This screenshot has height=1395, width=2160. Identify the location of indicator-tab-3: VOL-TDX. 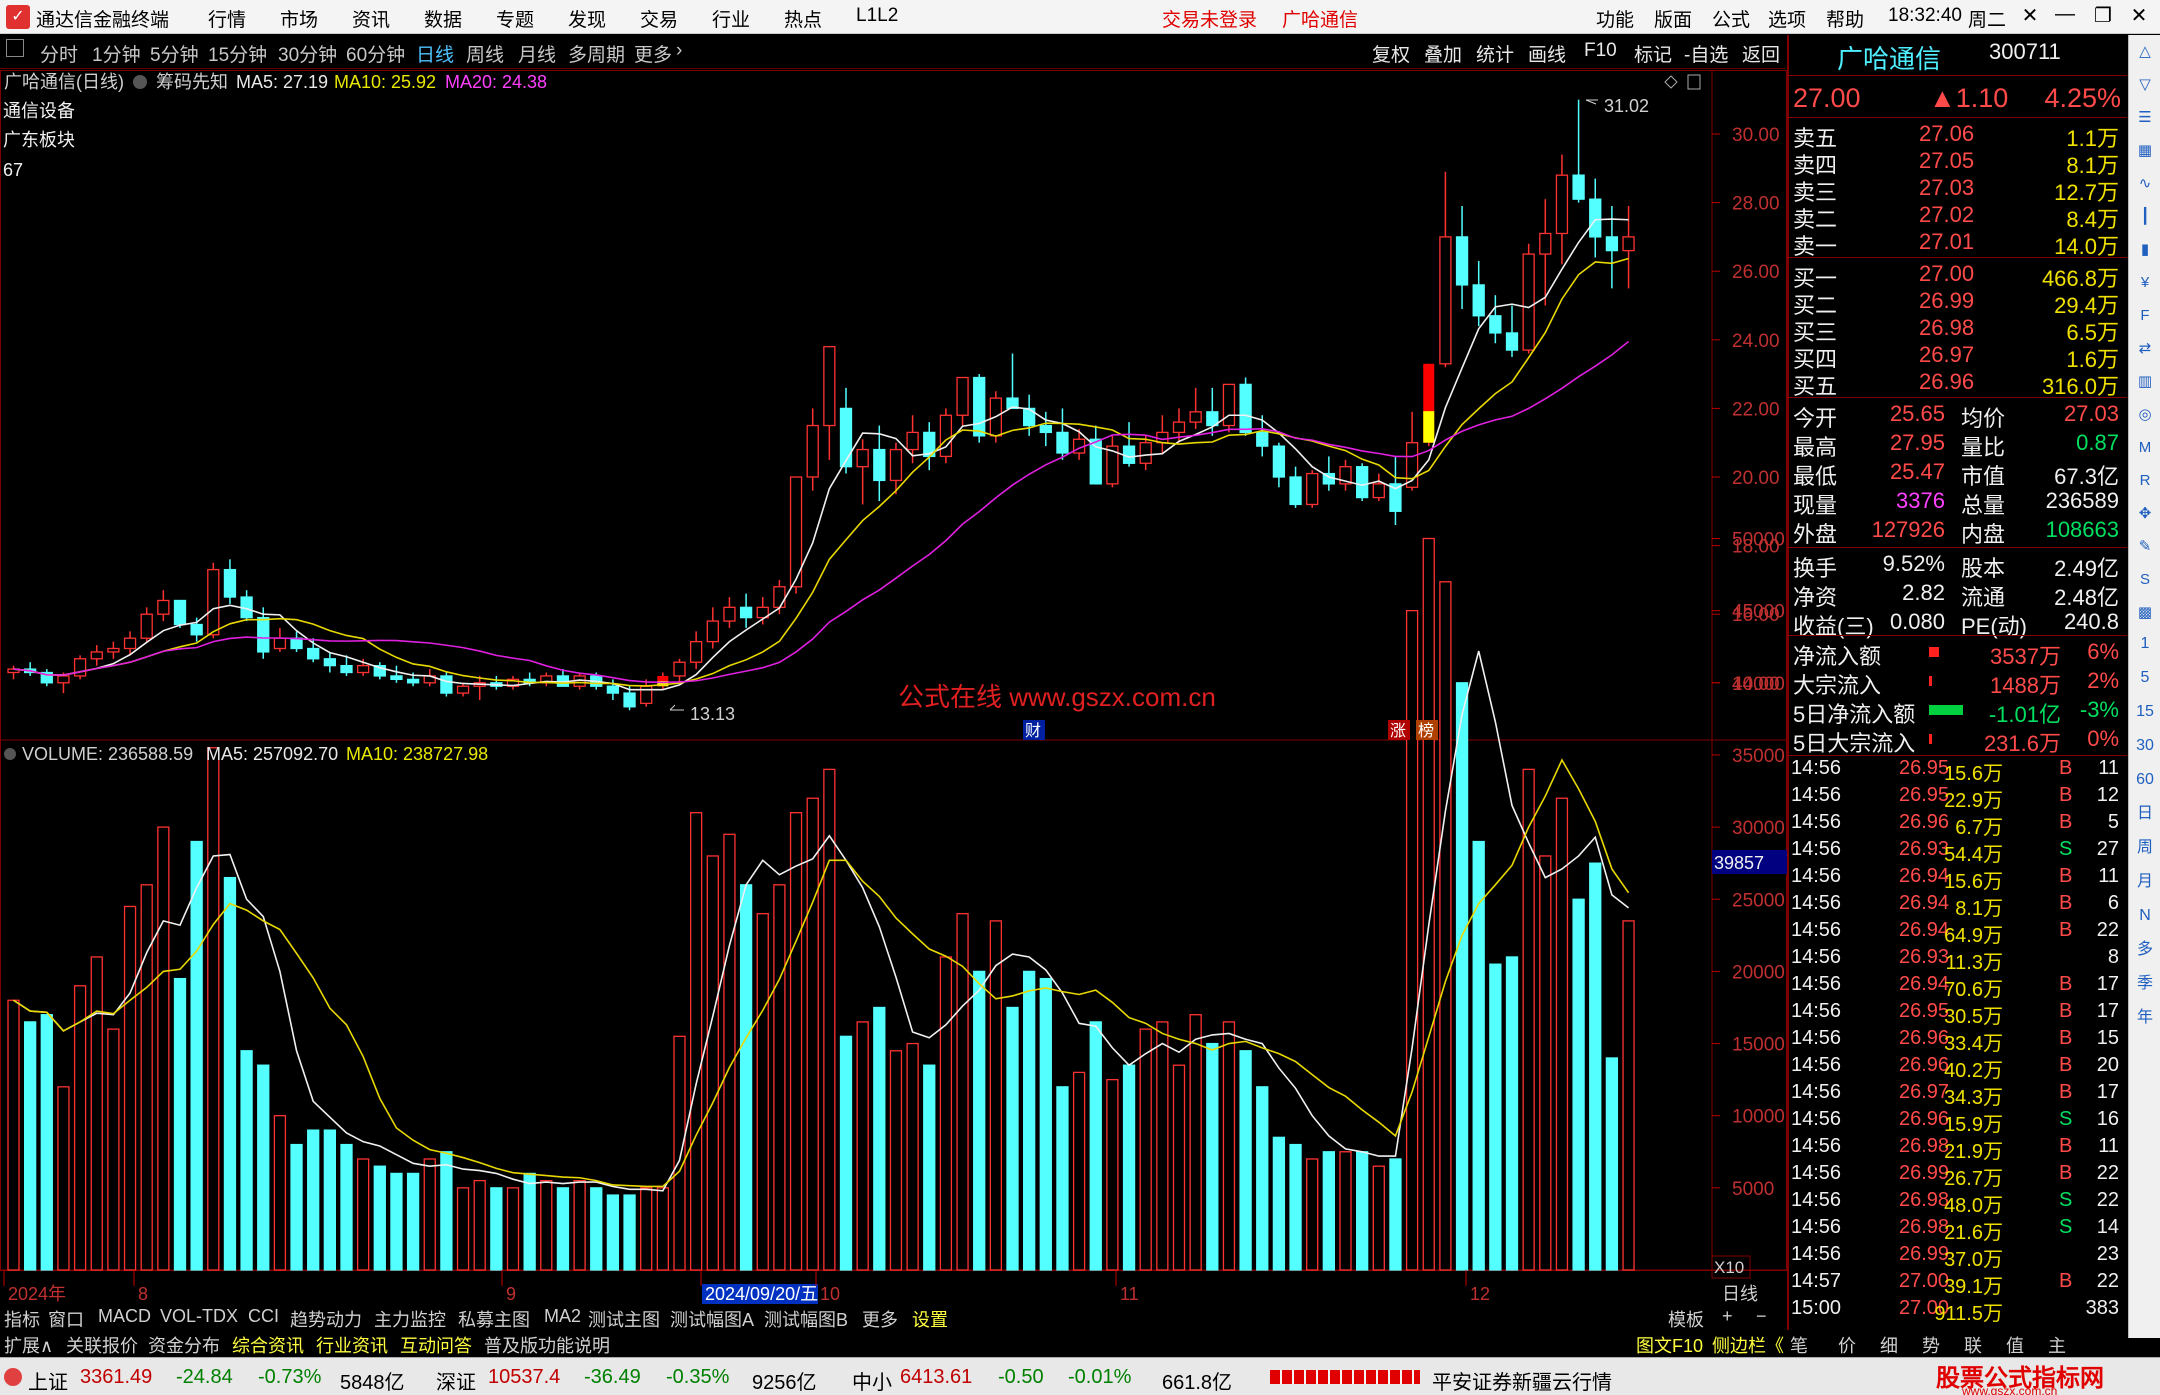
(199, 1316).